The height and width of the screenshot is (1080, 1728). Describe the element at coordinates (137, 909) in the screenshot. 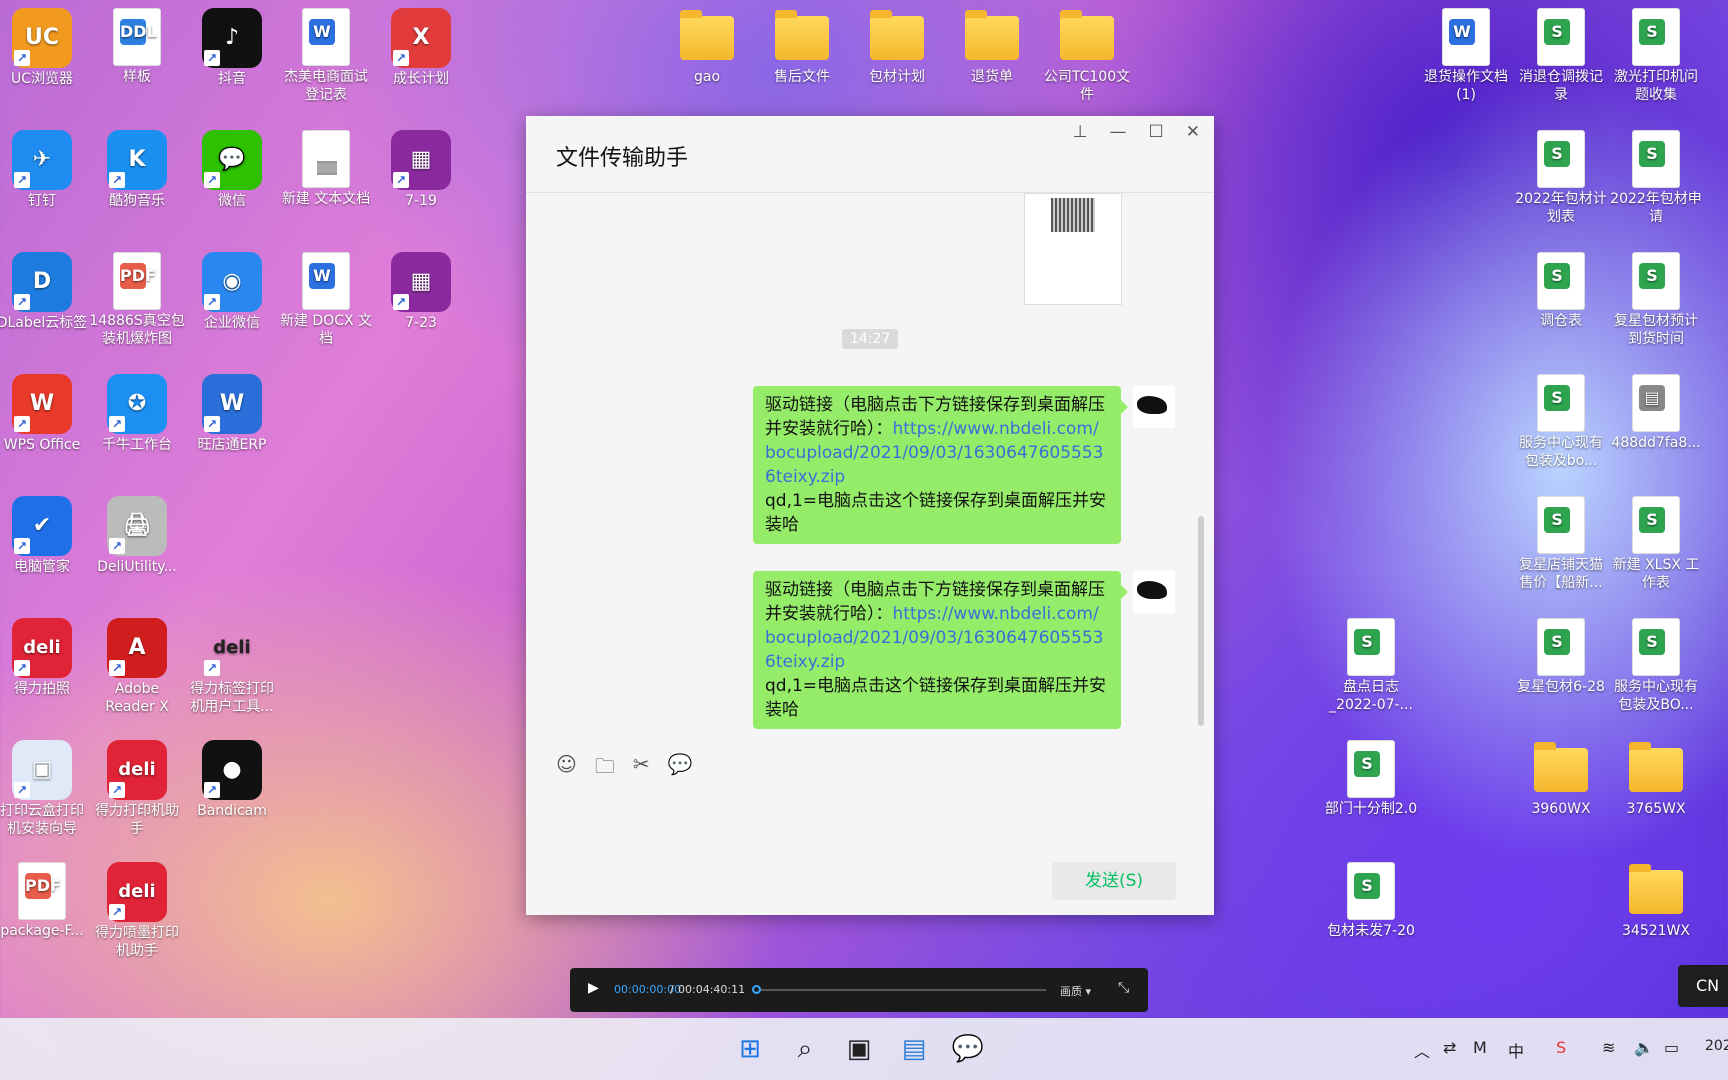

I see `desktop-icon: deli ↗ 得力喷墨打印机助手` at that location.